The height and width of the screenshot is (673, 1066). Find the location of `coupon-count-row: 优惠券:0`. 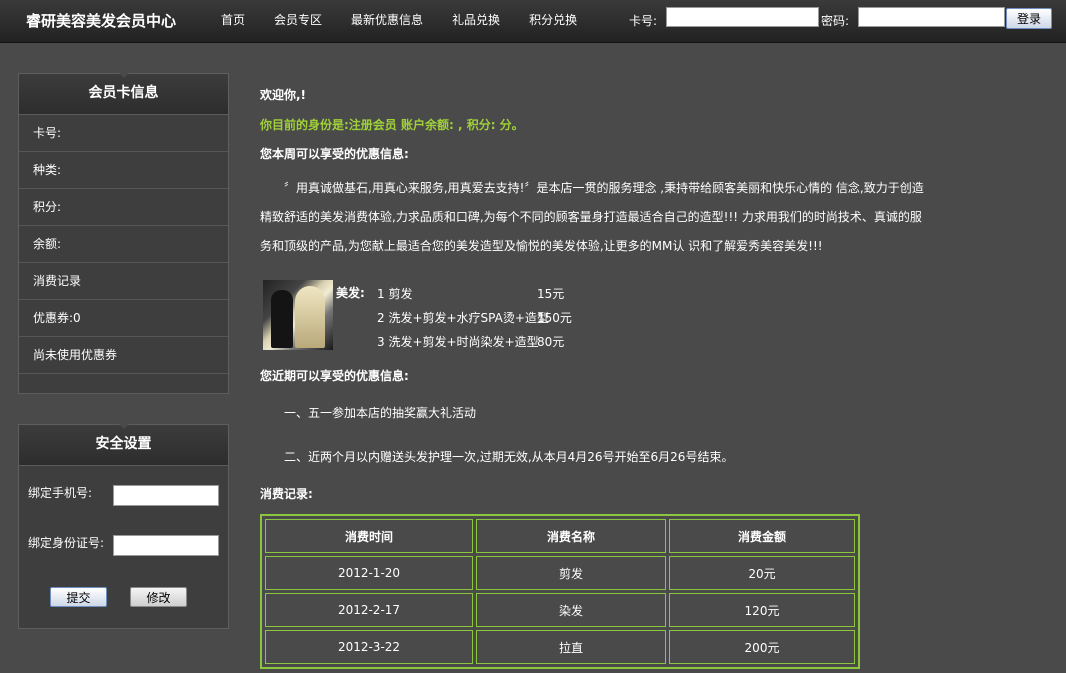

coupon-count-row: 优惠券:0 is located at coordinates (123, 318).